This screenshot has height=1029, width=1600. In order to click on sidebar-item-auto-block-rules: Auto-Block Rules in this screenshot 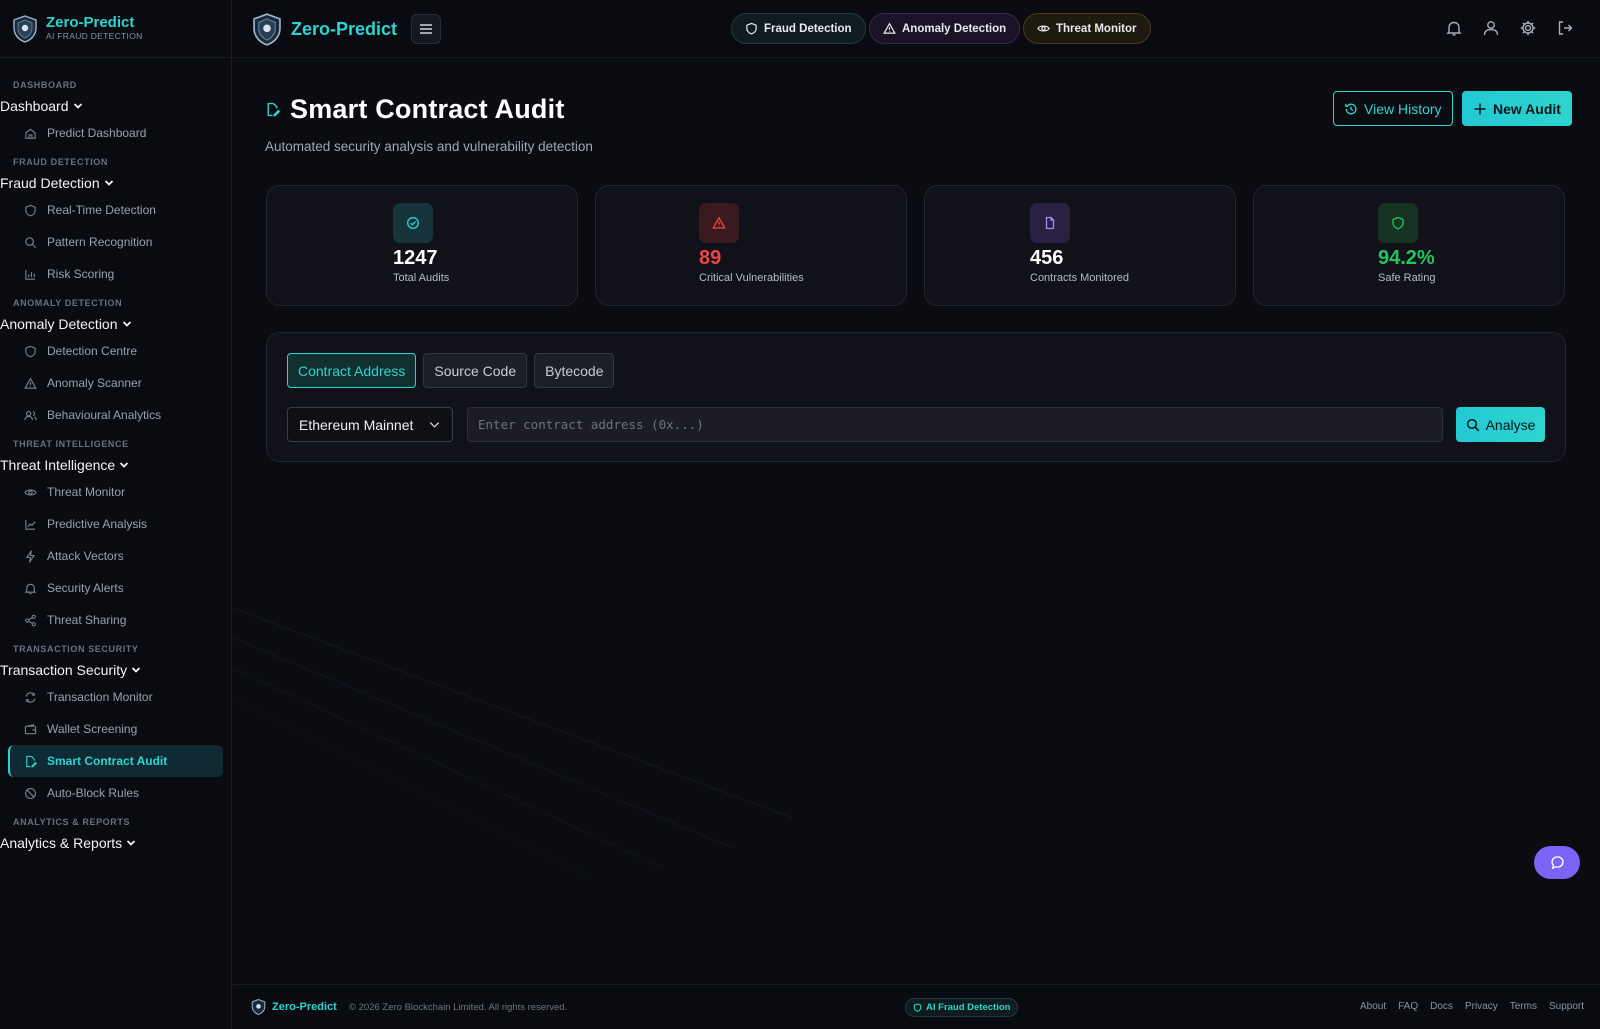, I will do `click(115, 793)`.